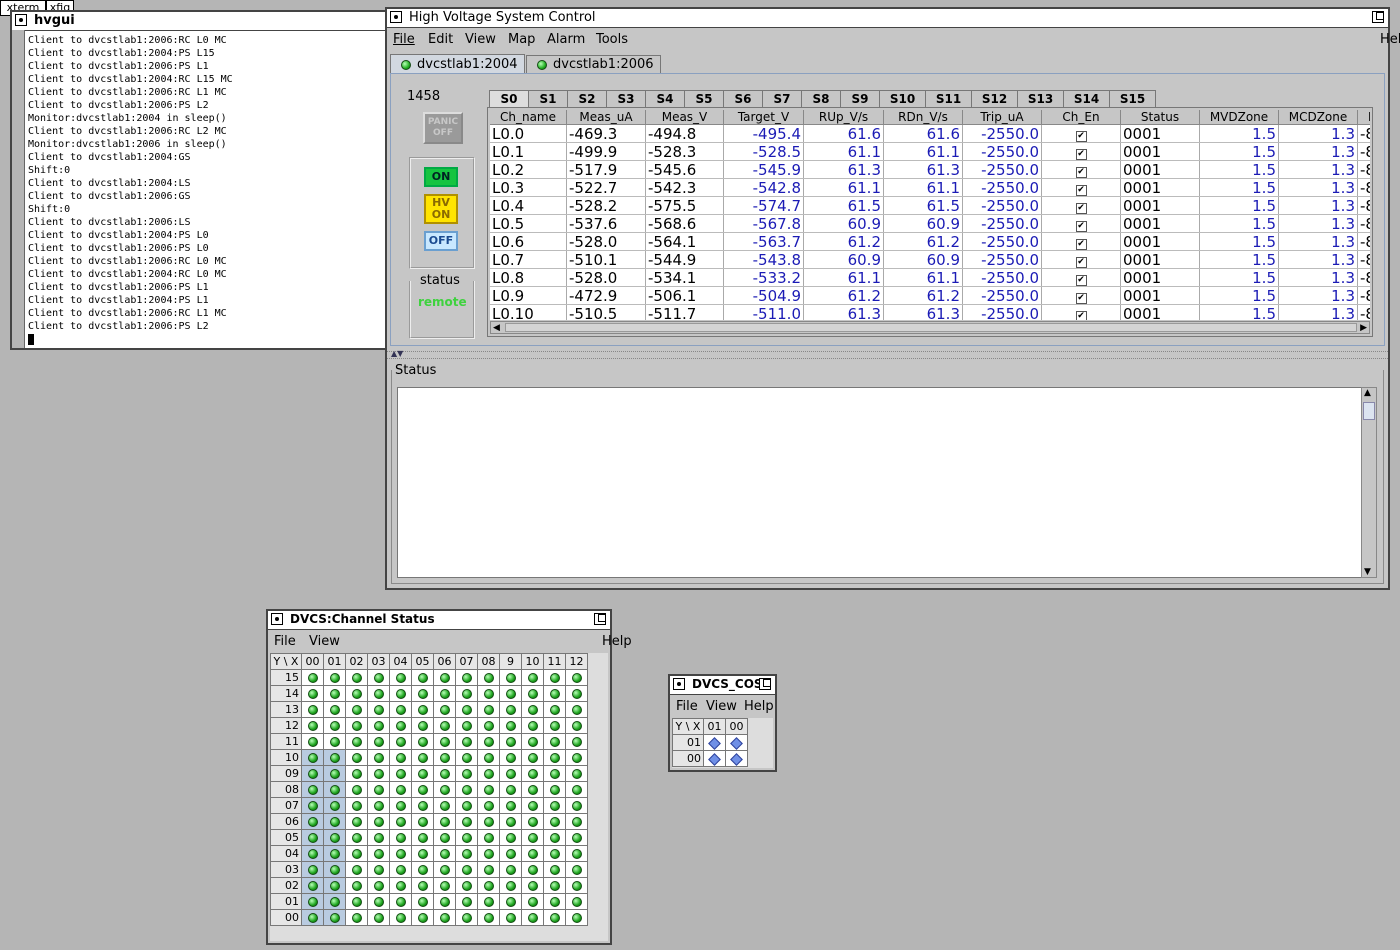 The width and height of the screenshot is (1400, 950). I want to click on slot-tab-s8: S8, so click(821, 98).